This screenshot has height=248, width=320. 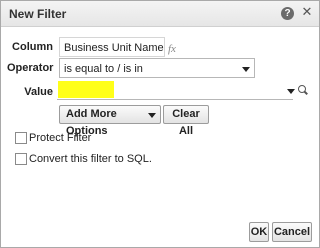 What do you see at coordinates (186, 121) in the screenshot?
I see `clear-all-button: Clear All` at bounding box center [186, 121].